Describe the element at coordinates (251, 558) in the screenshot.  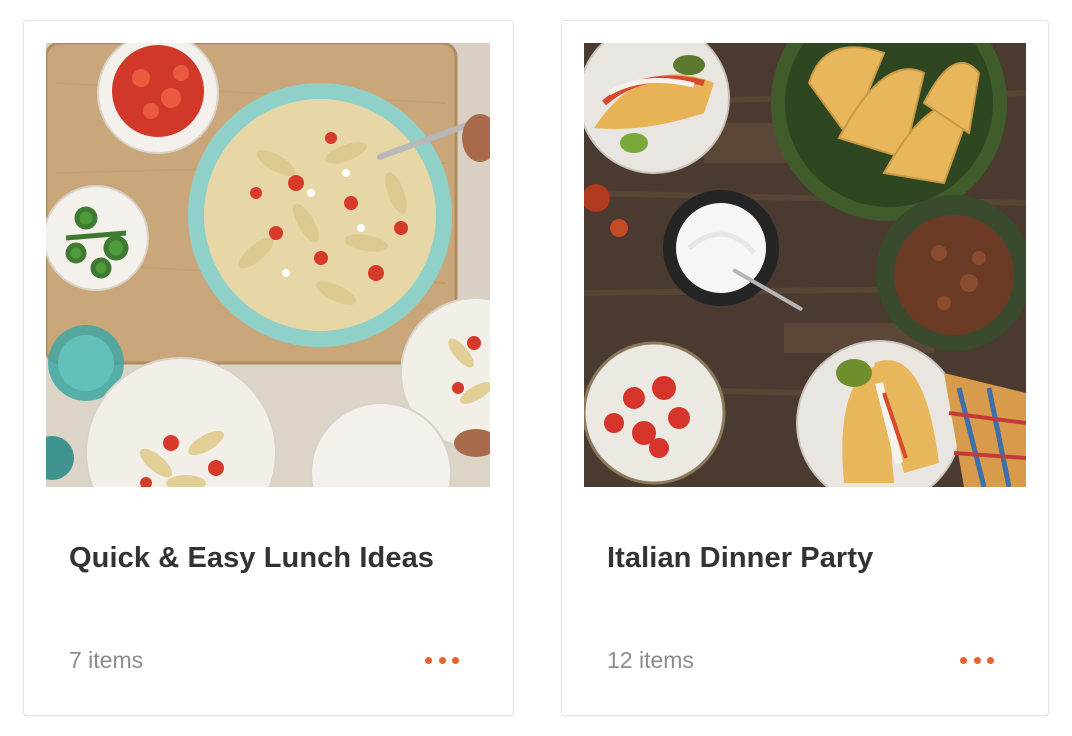
I see `collection-title: Quick & Easy Lunch Ideas` at that location.